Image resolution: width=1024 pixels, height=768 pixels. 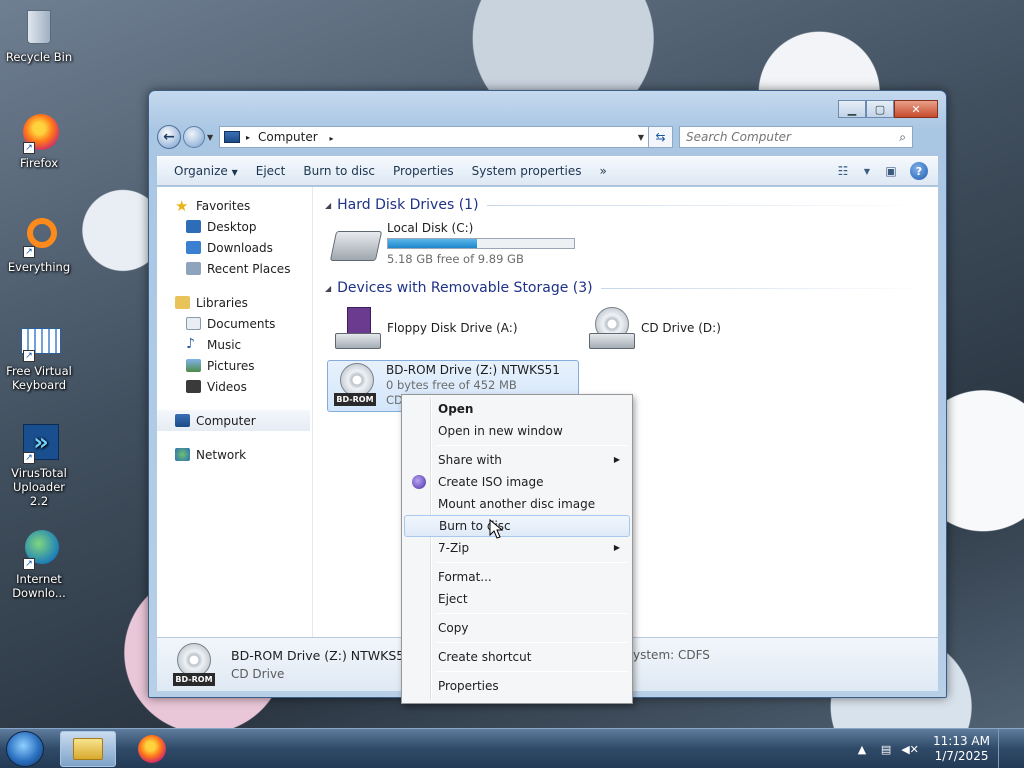 I want to click on window-controls: ▁ ▢ ✕, so click(x=888, y=109).